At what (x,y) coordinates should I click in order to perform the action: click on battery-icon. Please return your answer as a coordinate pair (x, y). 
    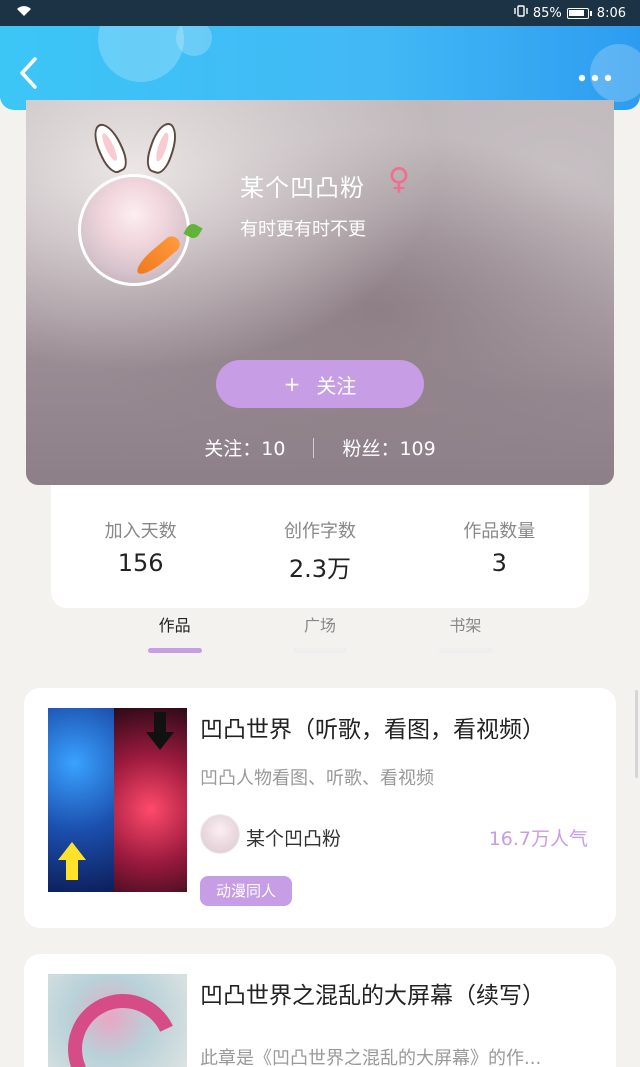
    Looking at the image, I should click on (577, 13).